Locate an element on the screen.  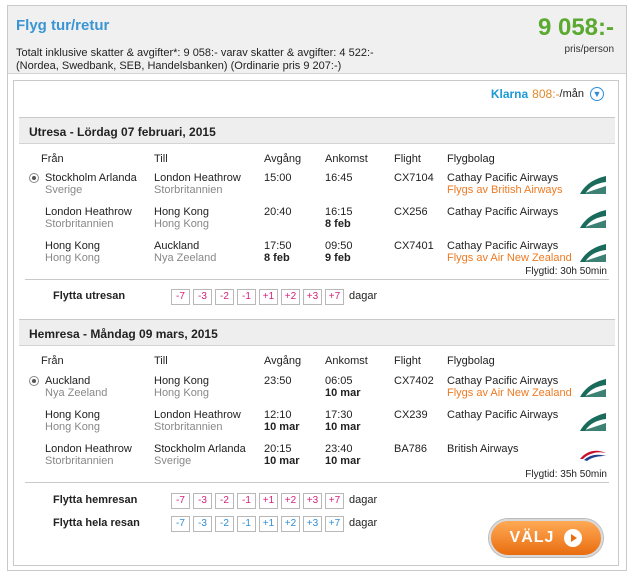
leg-from: London Heathrow Storbritannien is located at coordinates (88, 455).